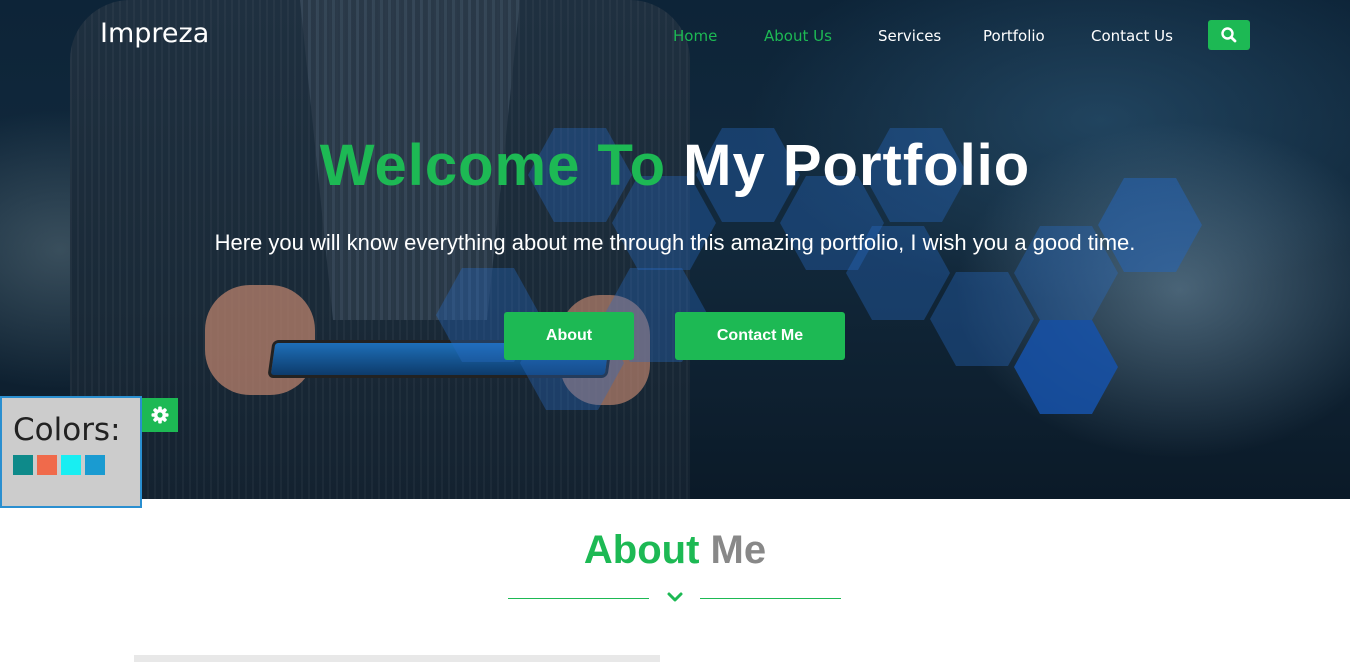 The height and width of the screenshot is (662, 1350). Describe the element at coordinates (770, 598) in the screenshot. I see `divider-line-right` at that location.